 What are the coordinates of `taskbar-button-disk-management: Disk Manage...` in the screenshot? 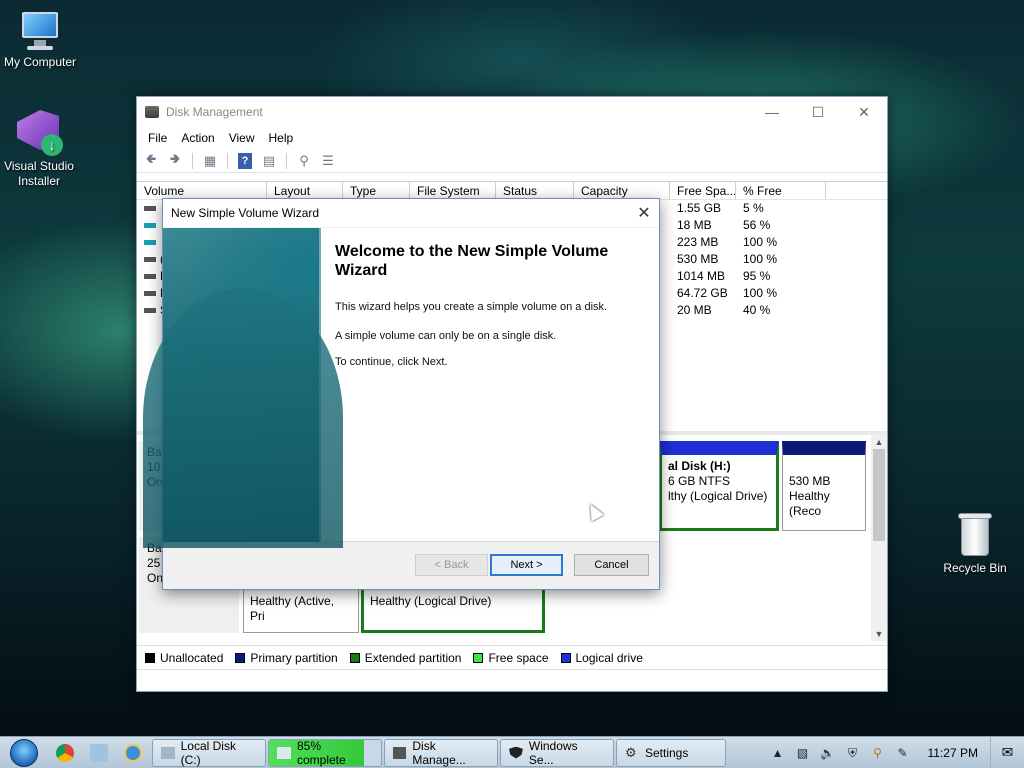 It's located at (441, 752).